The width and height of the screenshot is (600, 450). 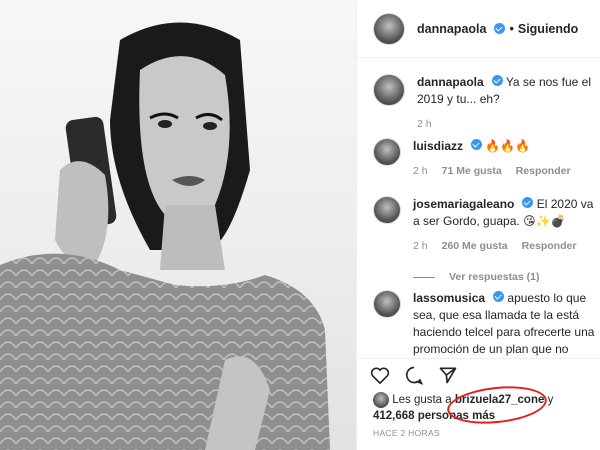 I want to click on heart-icon, so click(x=380, y=375).